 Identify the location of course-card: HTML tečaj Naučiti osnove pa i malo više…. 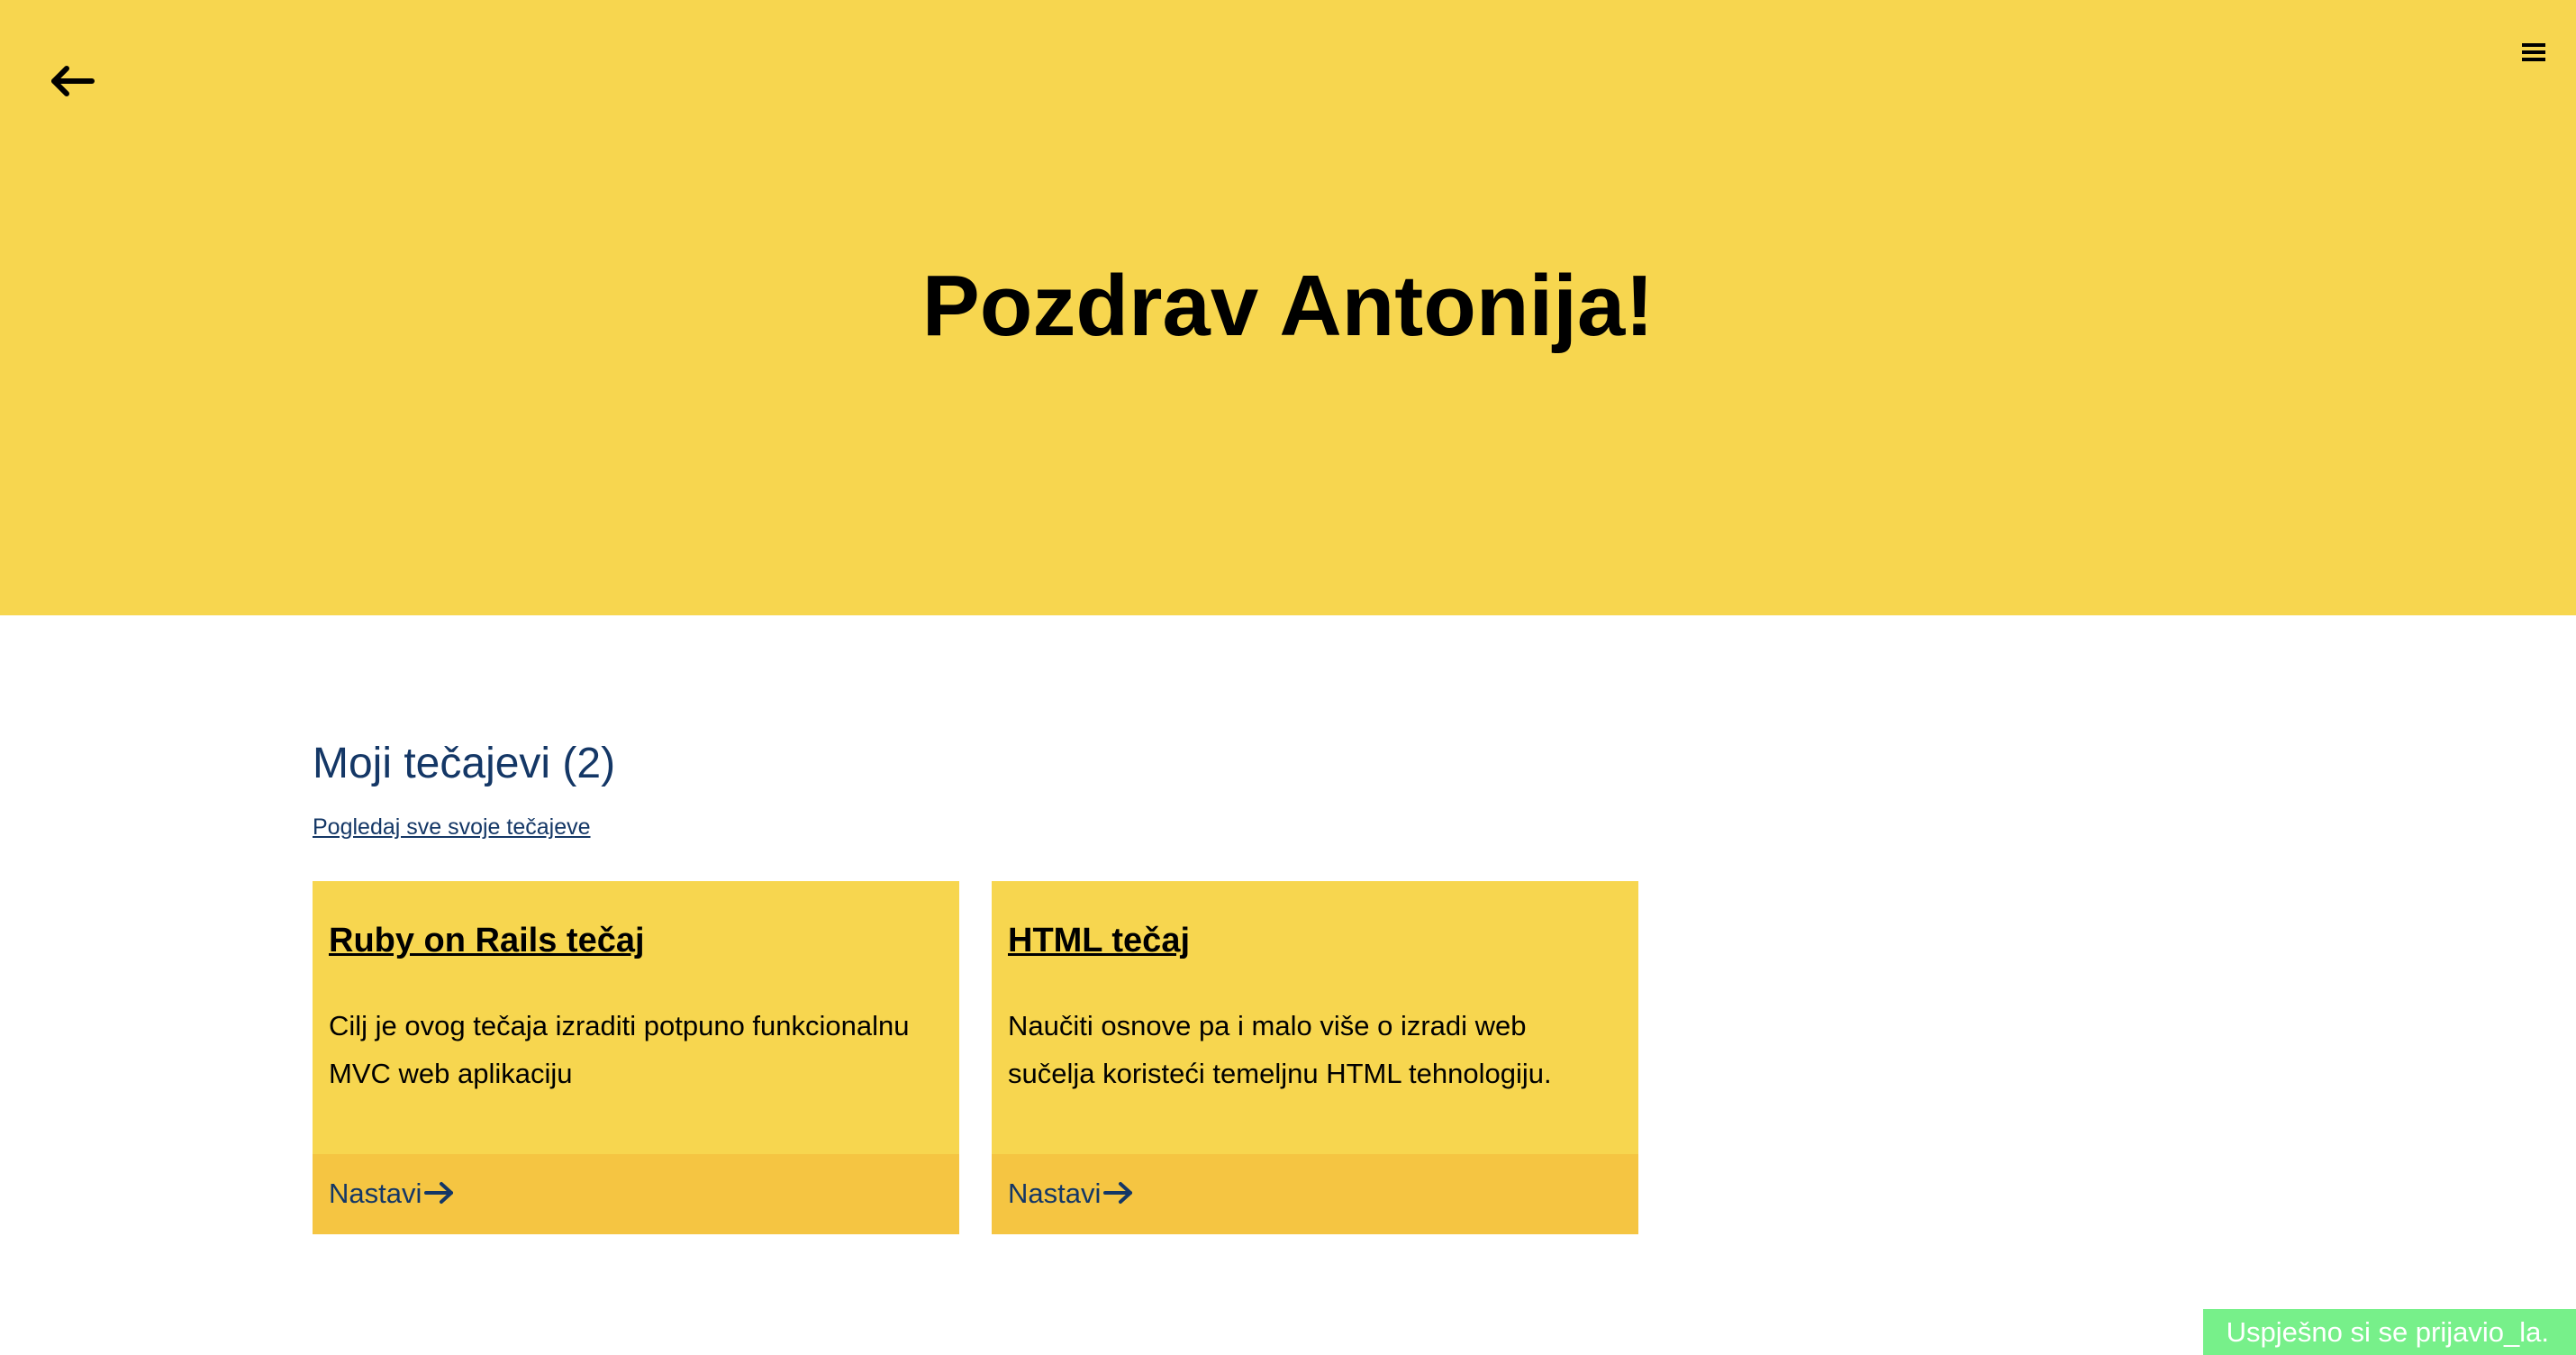
(1315, 1057).